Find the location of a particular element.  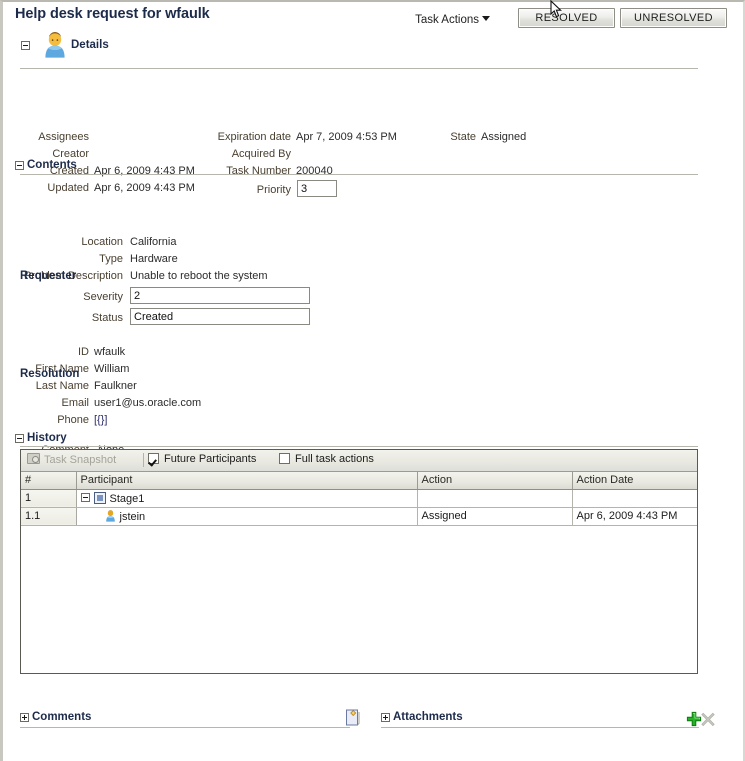

camera-icon is located at coordinates (33, 458).